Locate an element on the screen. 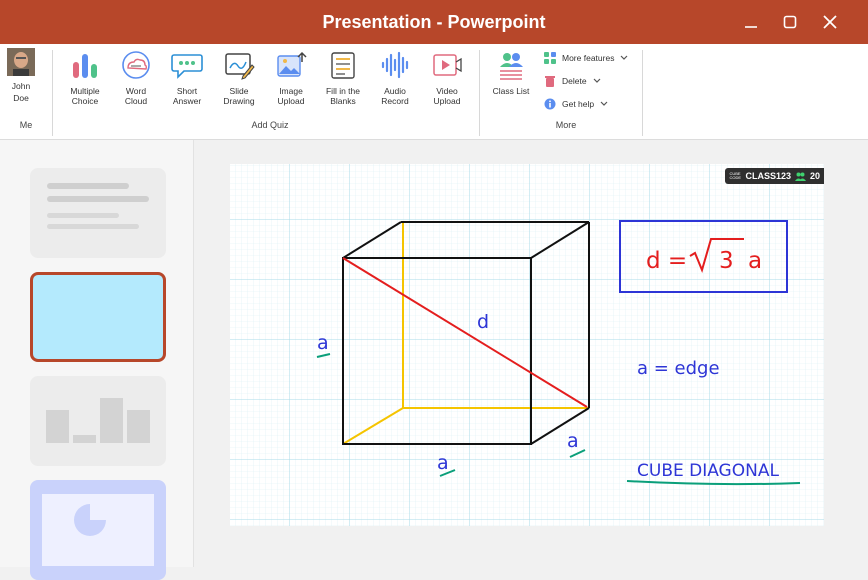  cube-code-label: CUBE CODE is located at coordinates (735, 175).